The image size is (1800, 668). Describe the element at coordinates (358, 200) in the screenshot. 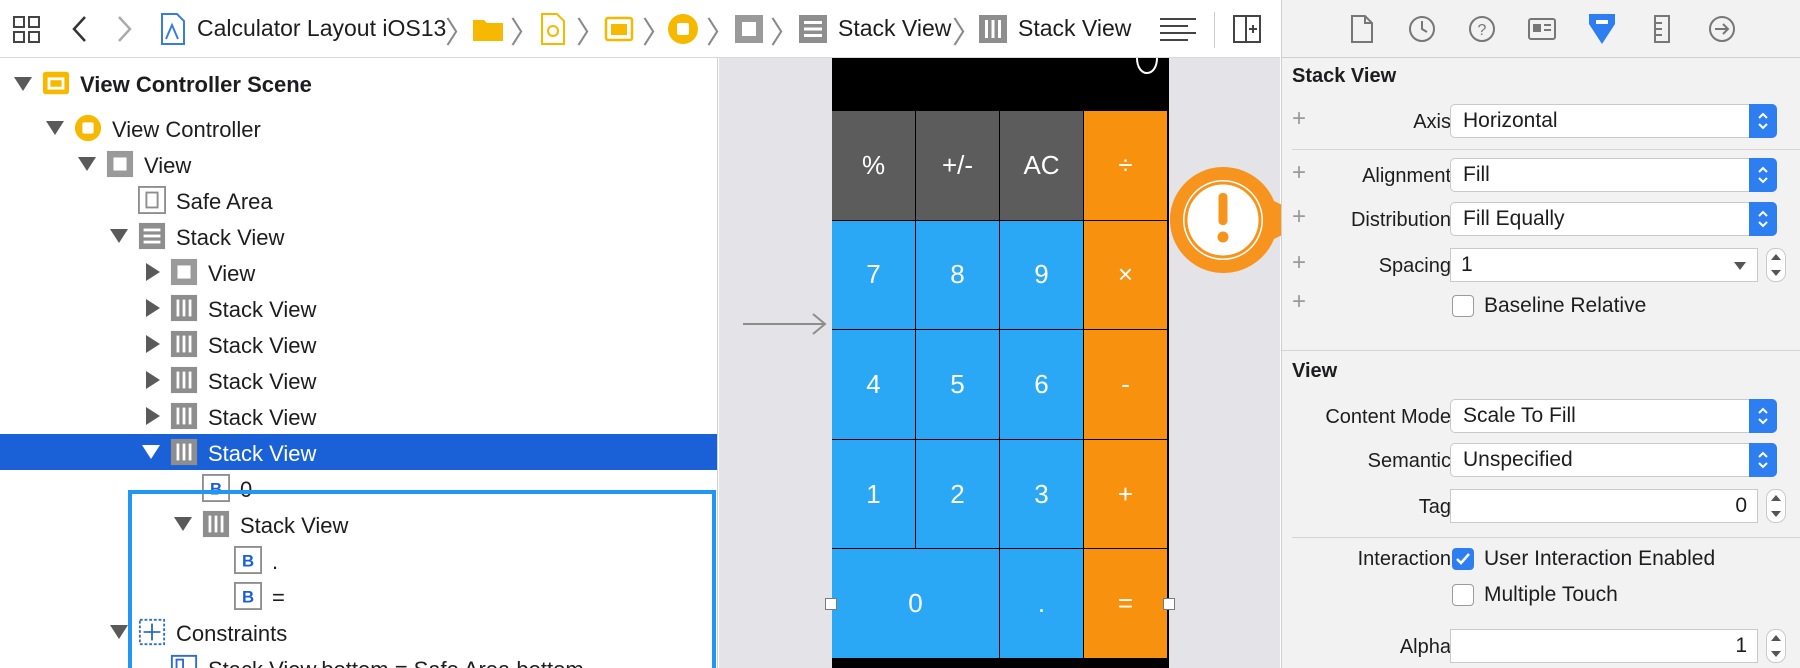

I see `outline-row-safe-area: Safe Area` at that location.